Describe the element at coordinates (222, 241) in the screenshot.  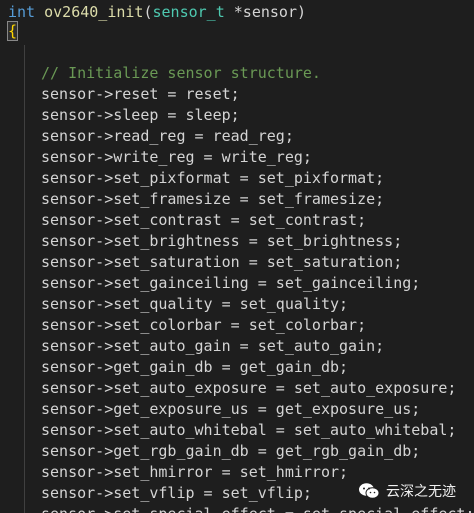
I see `code-line: sensor->set_brightness = set_brightness;` at that location.